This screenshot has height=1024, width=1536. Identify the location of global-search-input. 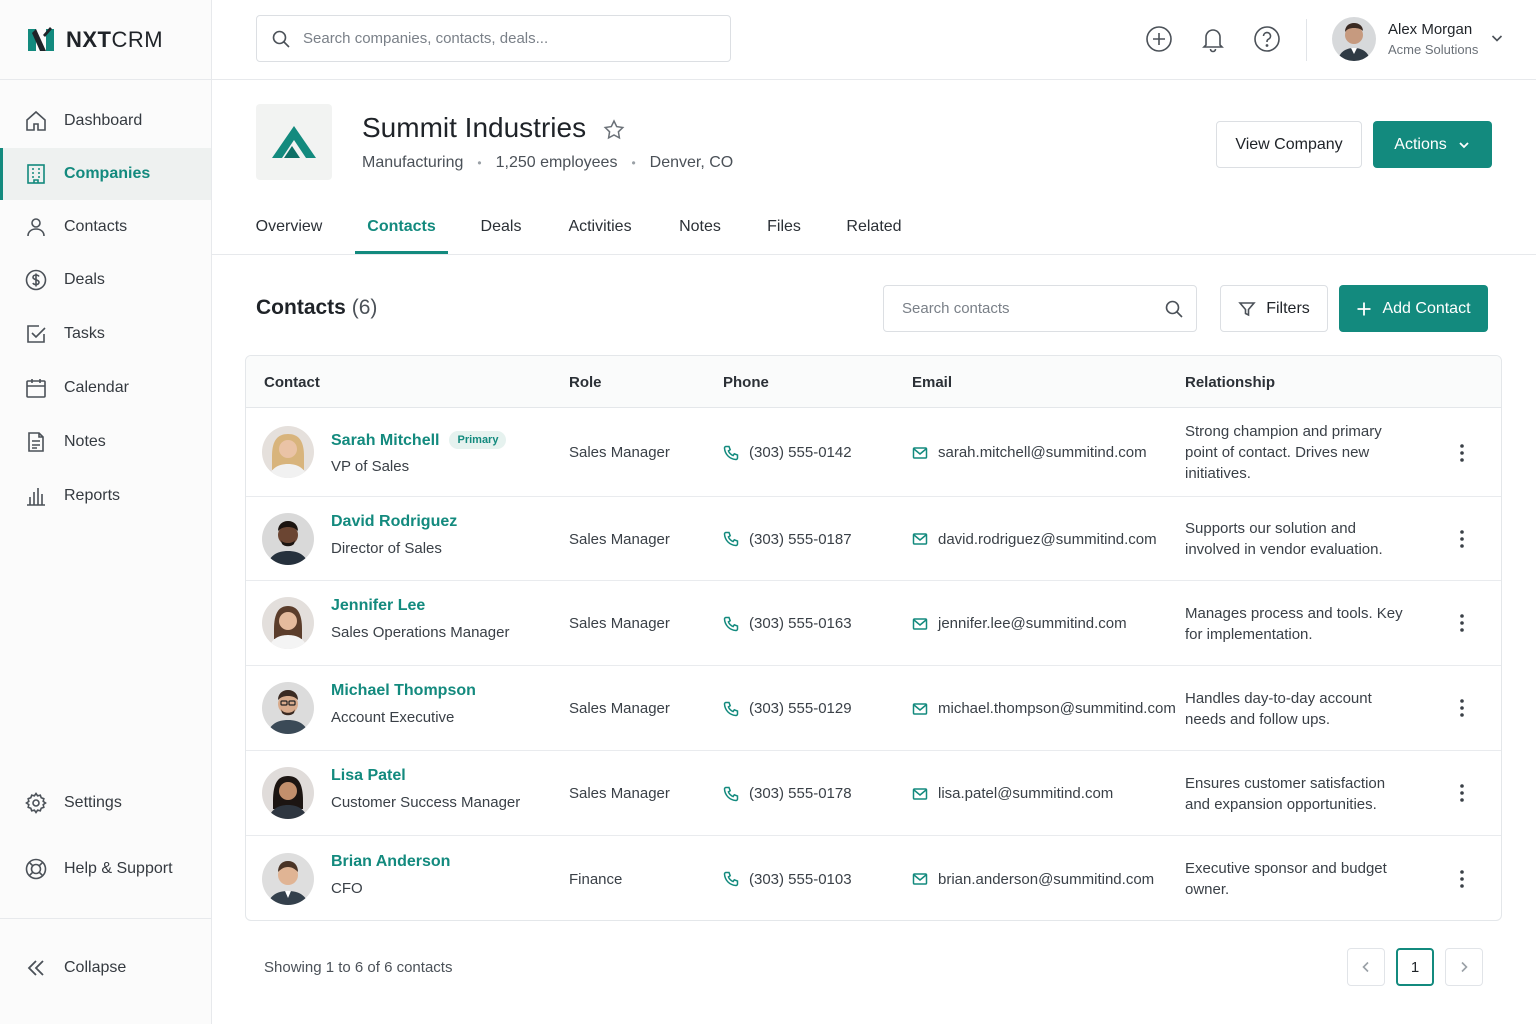
(503, 38).